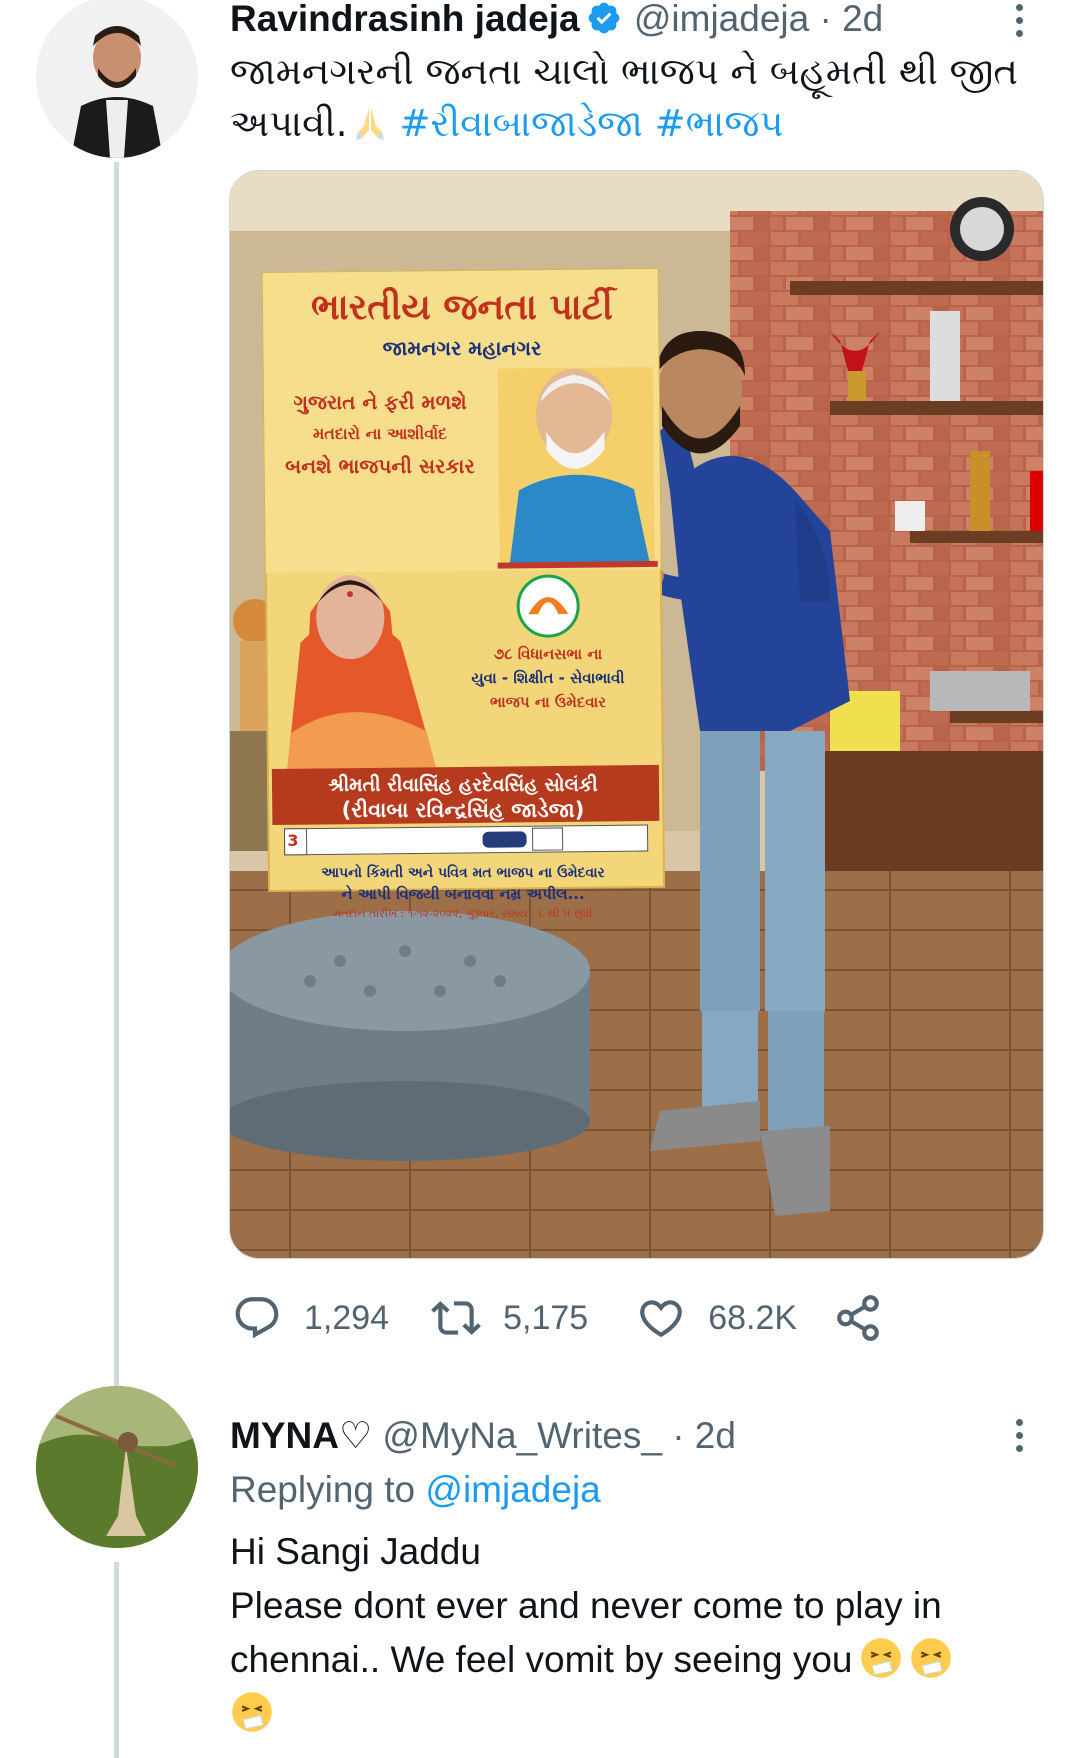  I want to click on thread-connector-line, so click(116, 782).